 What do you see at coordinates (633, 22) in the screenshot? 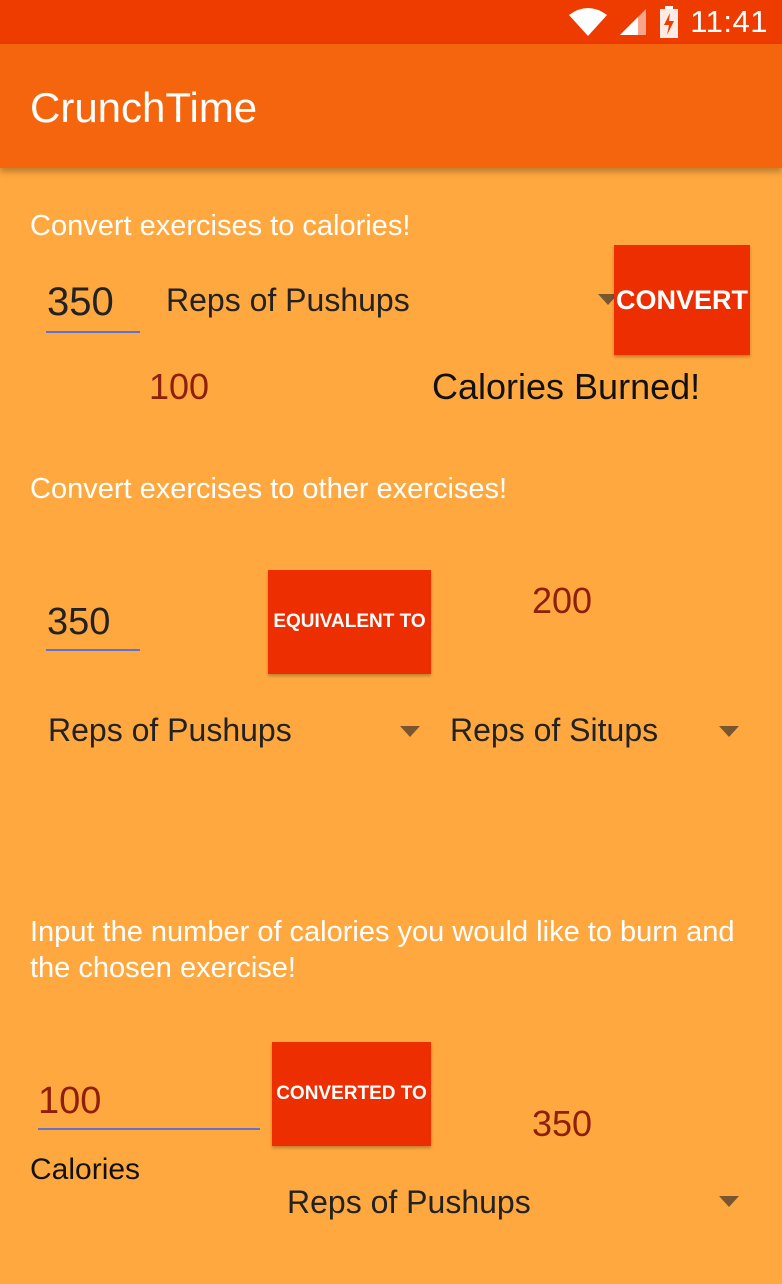
I see `cell-signal-icon` at bounding box center [633, 22].